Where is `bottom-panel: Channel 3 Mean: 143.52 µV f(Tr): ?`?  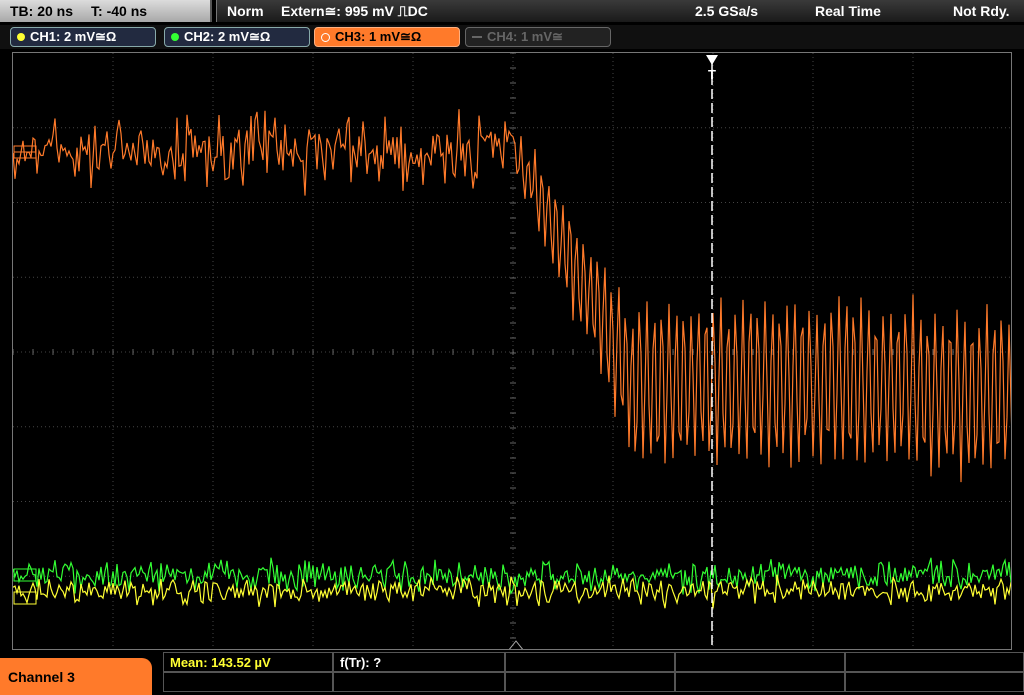 bottom-panel: Channel 3 Mean: 143.52 µV f(Tr): ? is located at coordinates (512, 673).